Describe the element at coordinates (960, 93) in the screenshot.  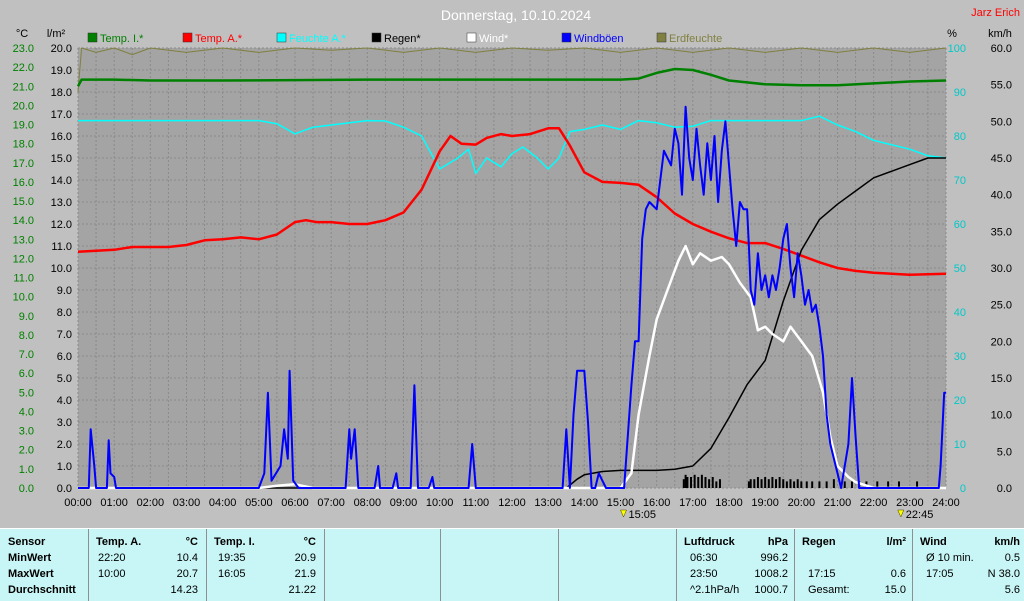
I see `pct-tick-label: 90` at that location.